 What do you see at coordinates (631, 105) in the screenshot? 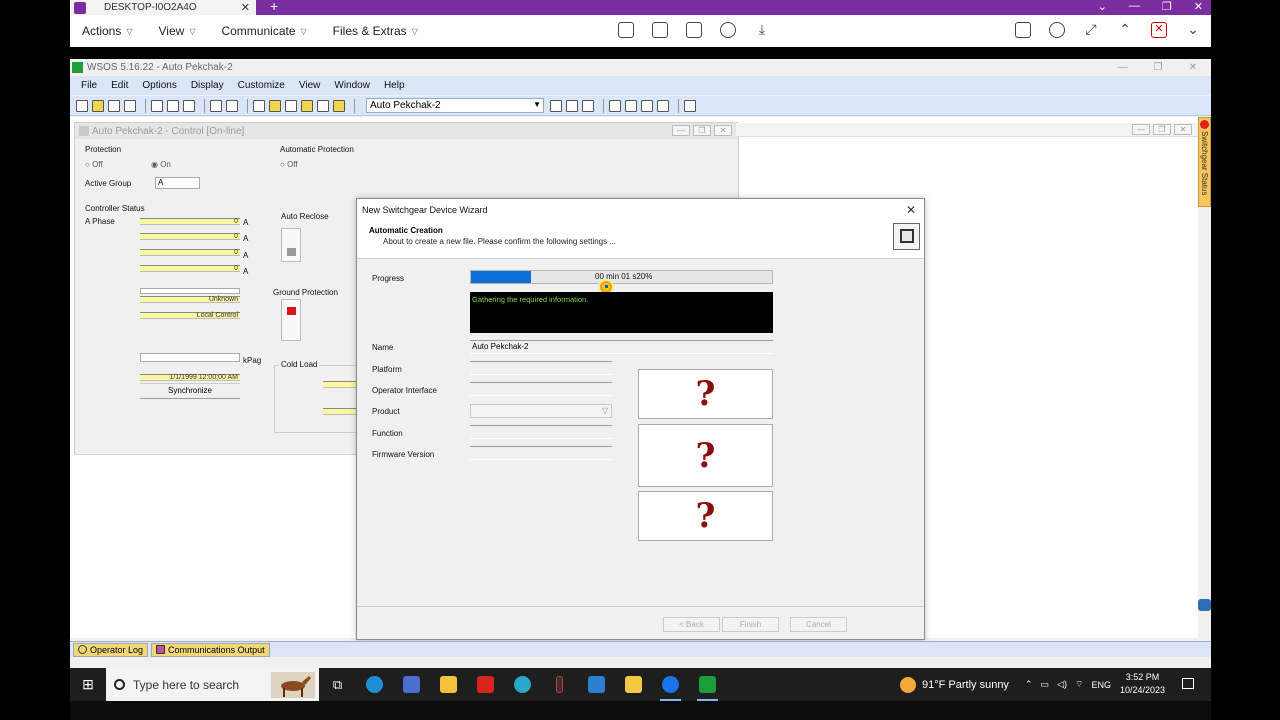
I see `search-icon` at bounding box center [631, 105].